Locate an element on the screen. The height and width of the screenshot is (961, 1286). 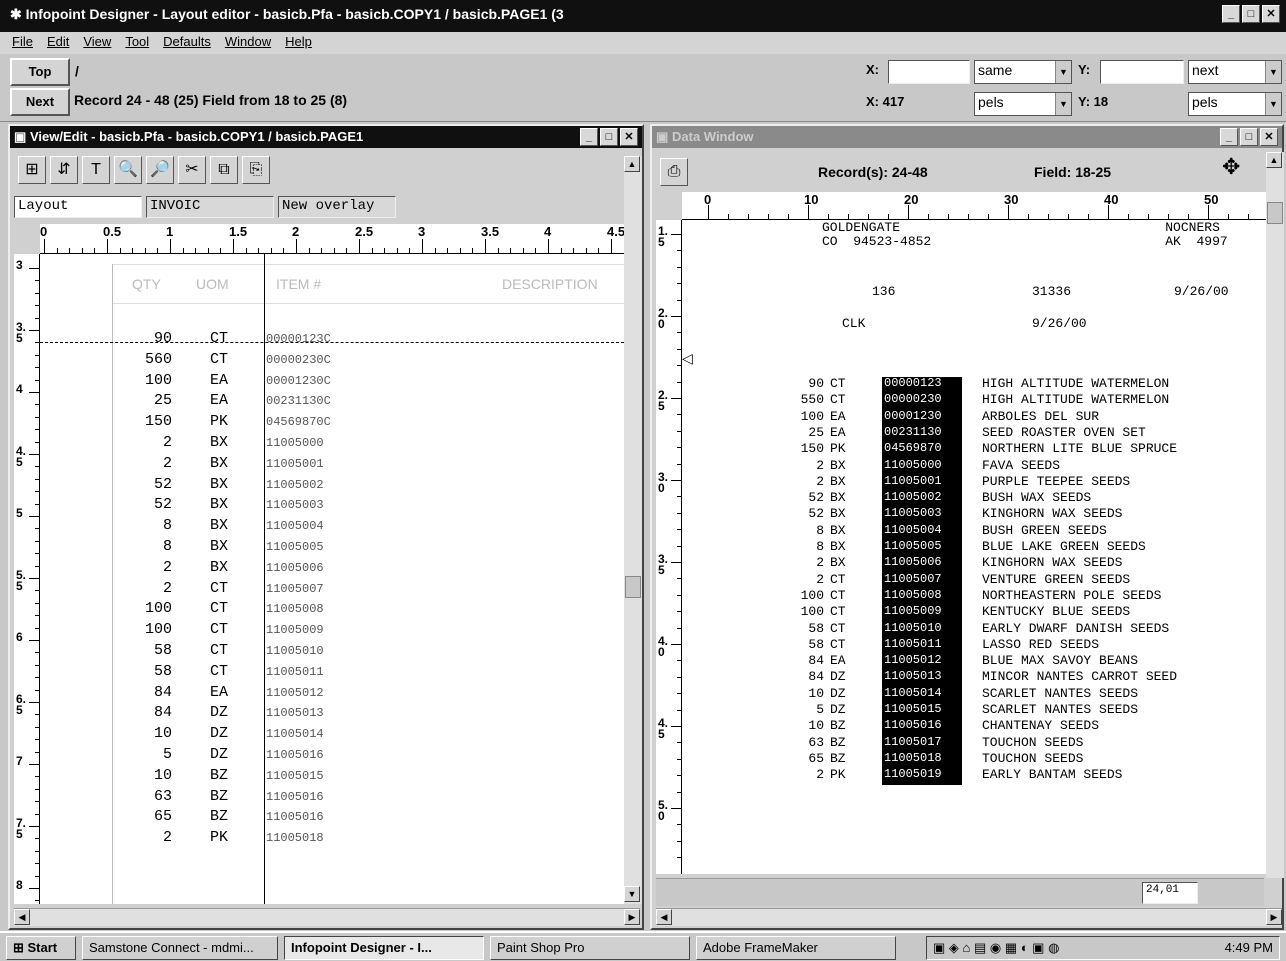
item-cell-selected: 11005017 is located at coordinates (913, 742).